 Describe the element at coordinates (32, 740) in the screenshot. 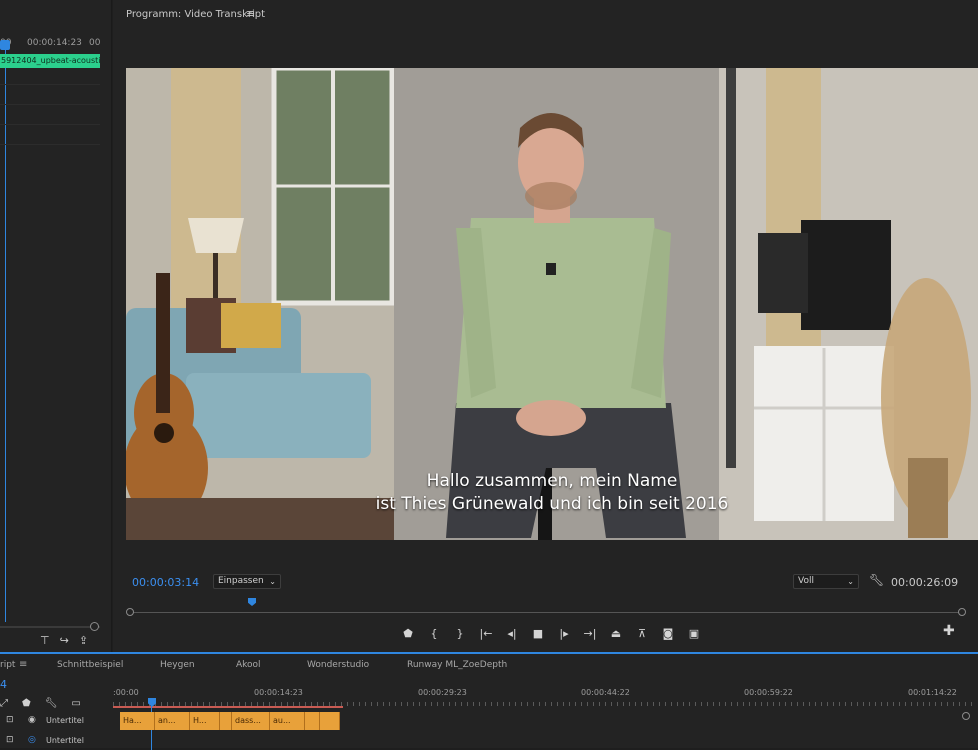

I see `eye-off-icon: ◎` at that location.